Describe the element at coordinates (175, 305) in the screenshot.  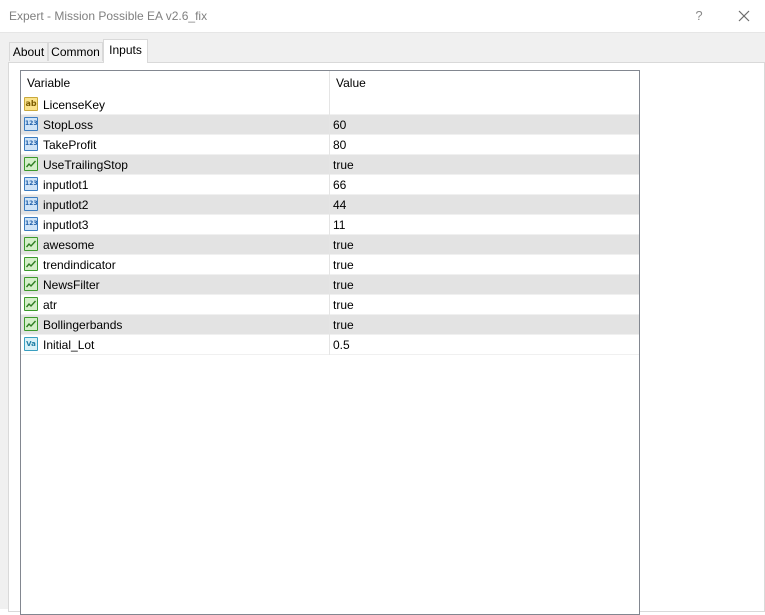
I see `variable-cell: atr` at that location.